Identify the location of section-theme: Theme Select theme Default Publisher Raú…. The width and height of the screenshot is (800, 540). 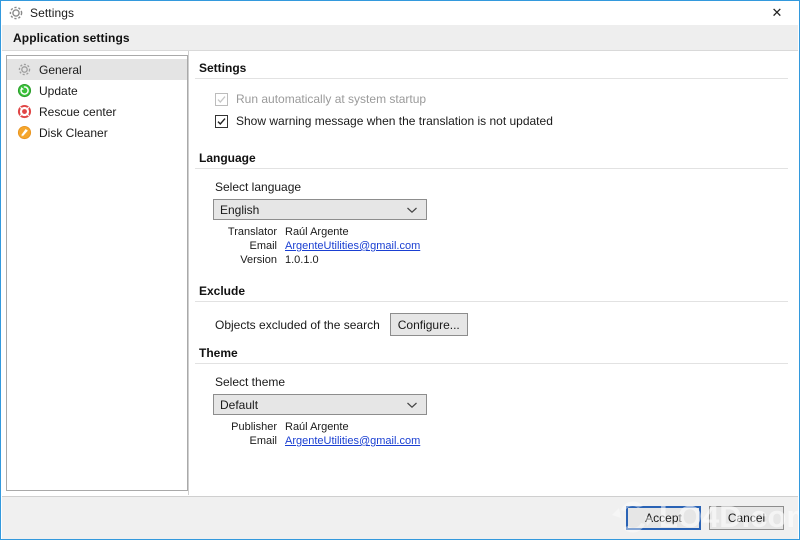
(489, 397).